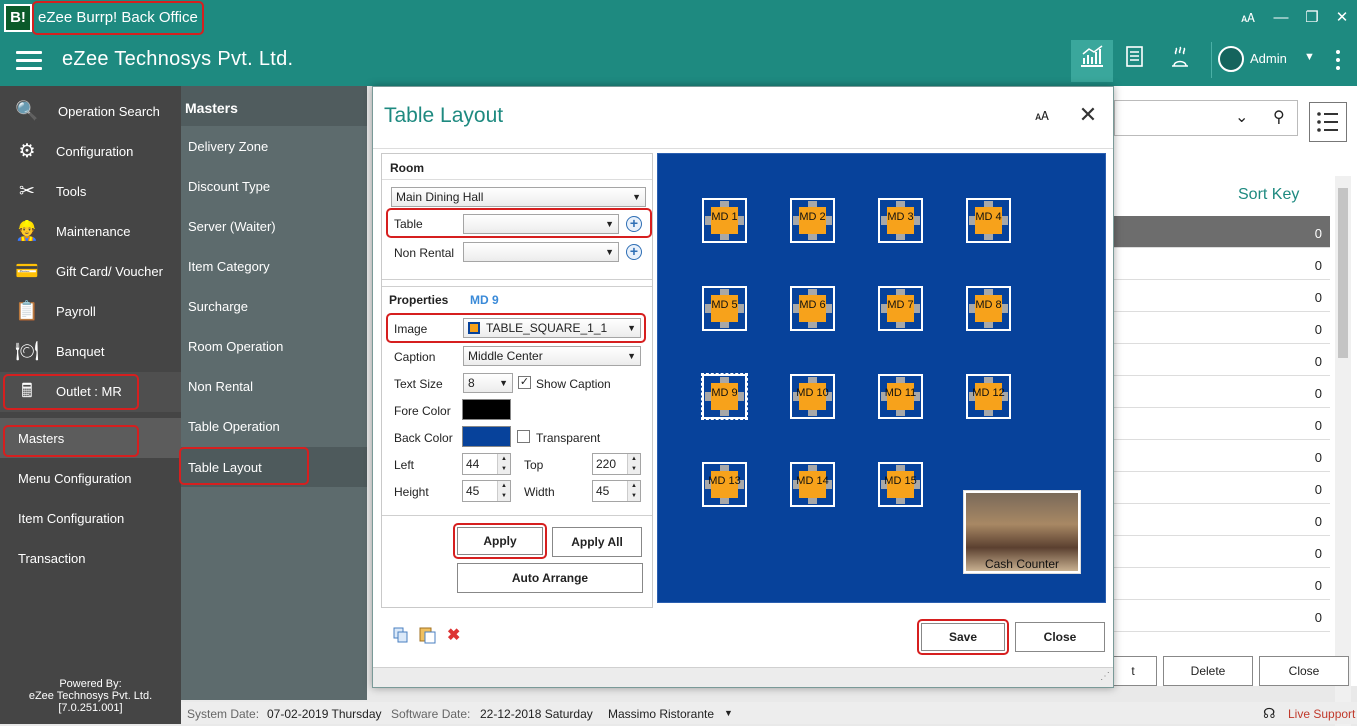 The image size is (1357, 726). I want to click on table-object: MD 7, so click(900, 308).